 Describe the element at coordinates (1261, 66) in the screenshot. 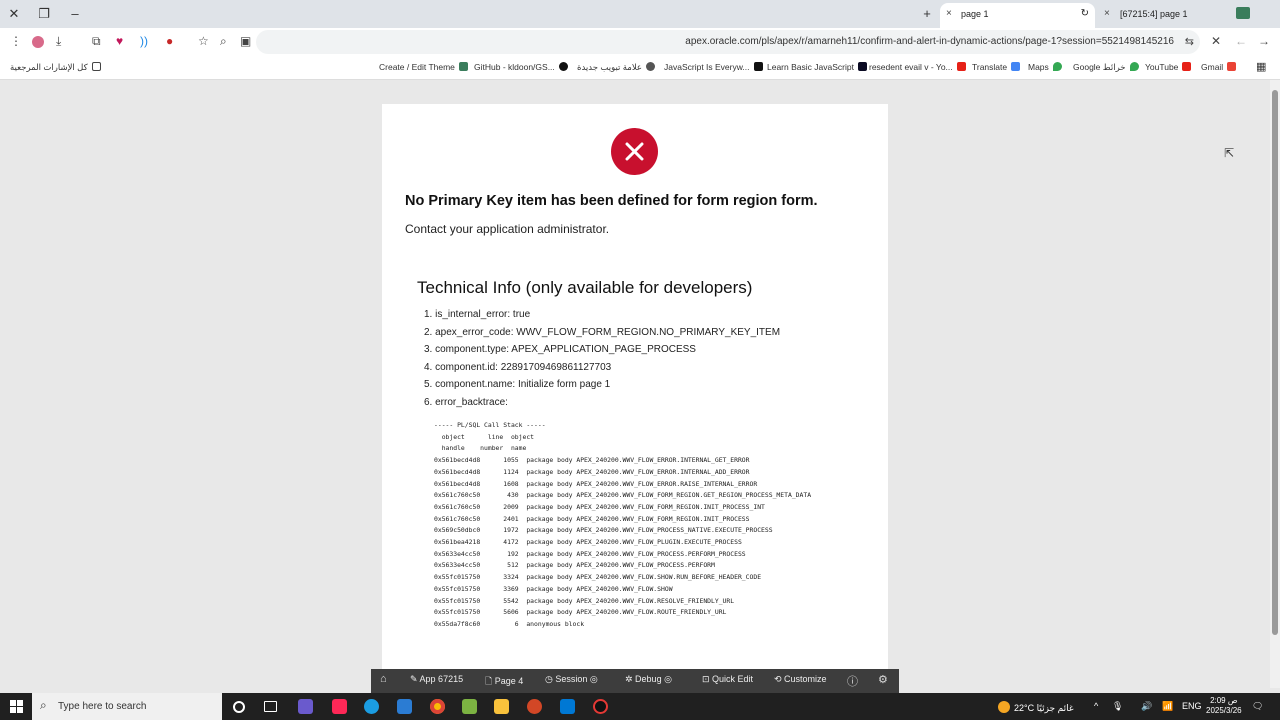

I see `more-bookmarks-icon: ▦` at that location.